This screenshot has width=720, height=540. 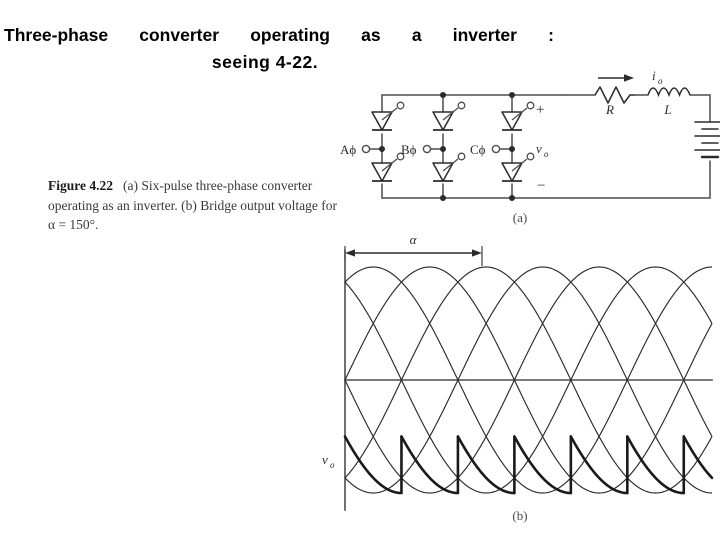 I want to click on inductor-label: L, so click(x=667, y=109).